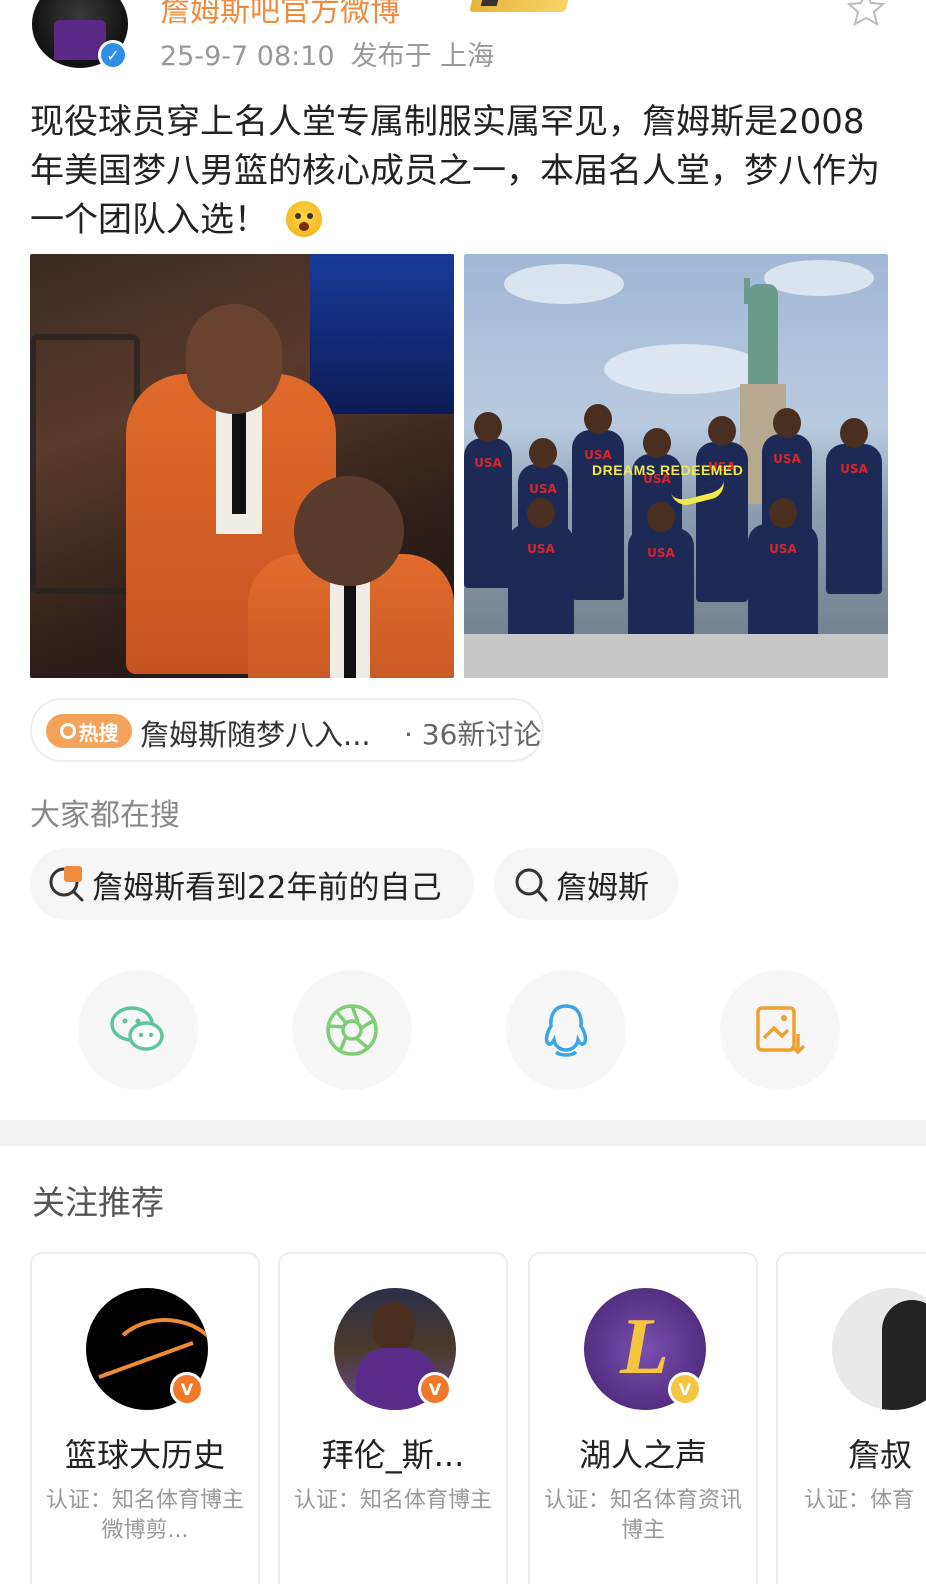  I want to click on hot-search-badge: 热搜, so click(89, 731).